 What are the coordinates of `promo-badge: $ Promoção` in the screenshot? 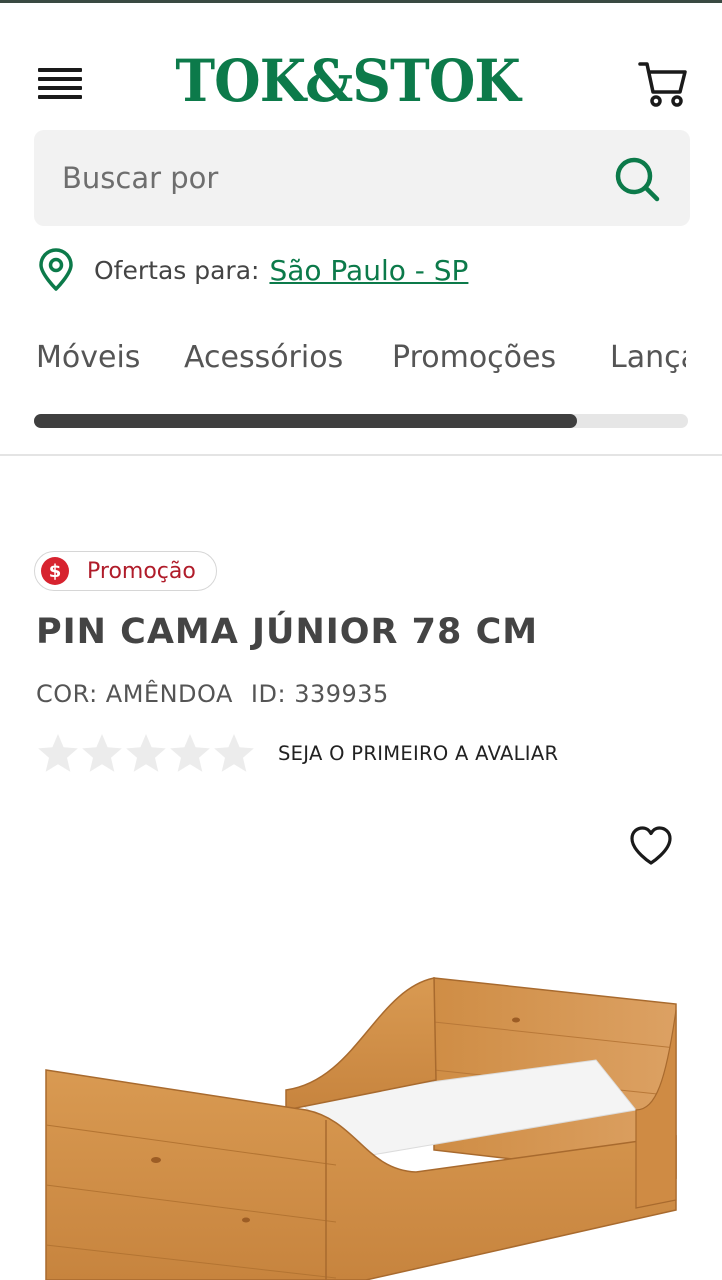 It's located at (125, 571).